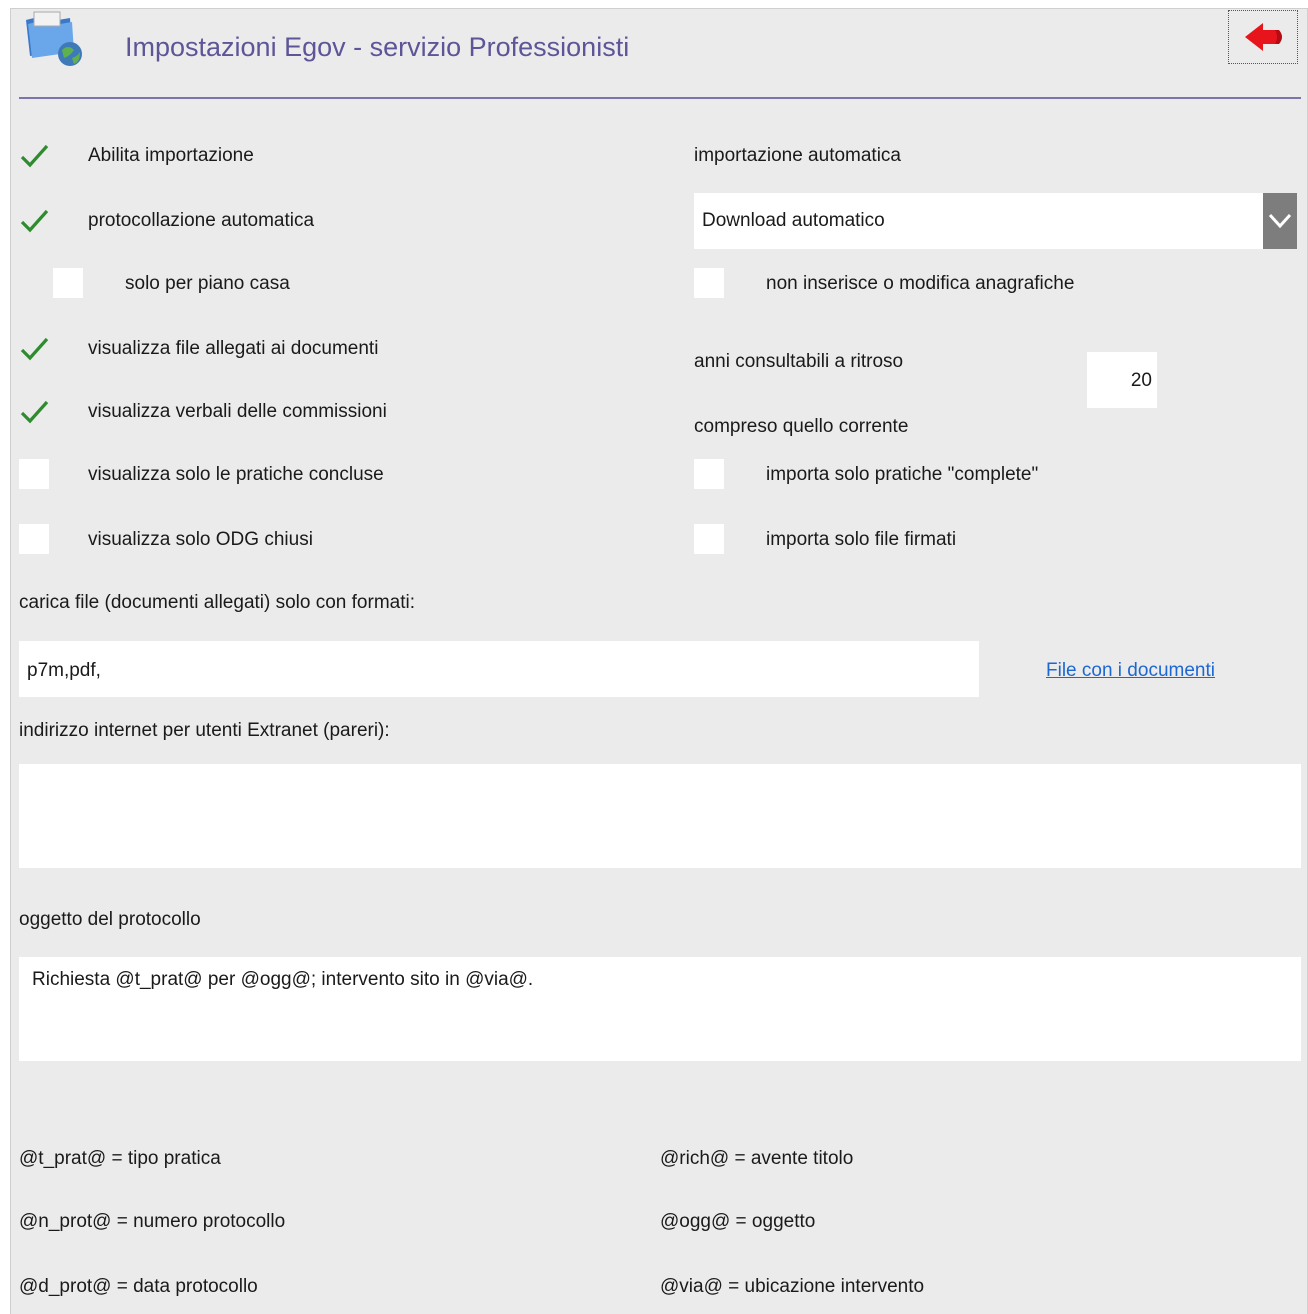  I want to click on auto-protocol-checkbox, so click(34, 220).